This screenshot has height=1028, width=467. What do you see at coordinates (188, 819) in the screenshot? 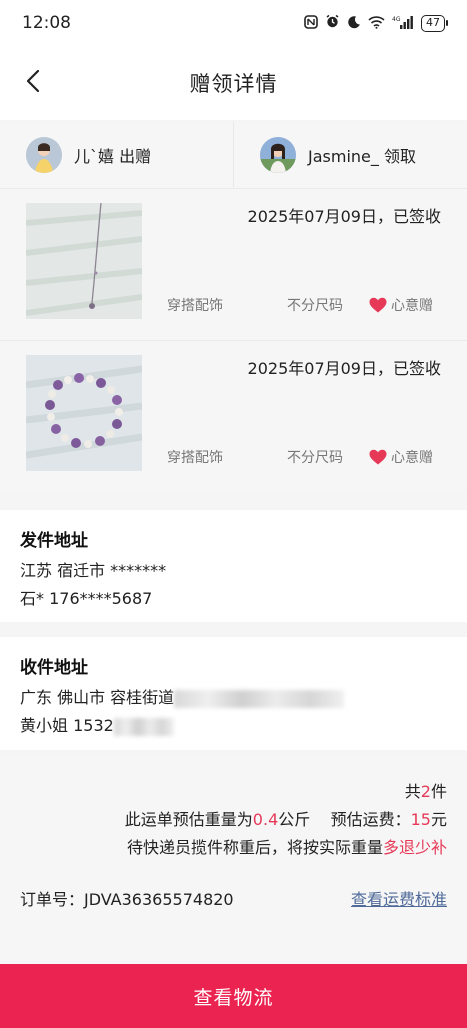
I see `weight-prefix: 此运单预估重量为` at bounding box center [188, 819].